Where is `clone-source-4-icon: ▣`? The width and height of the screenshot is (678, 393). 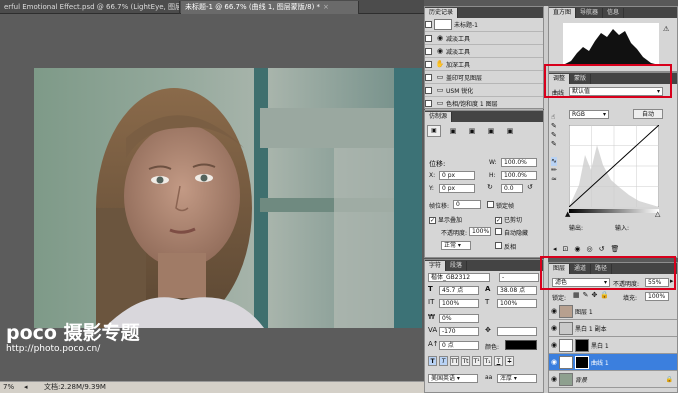 clone-source-4-icon: ▣ is located at coordinates (491, 131).